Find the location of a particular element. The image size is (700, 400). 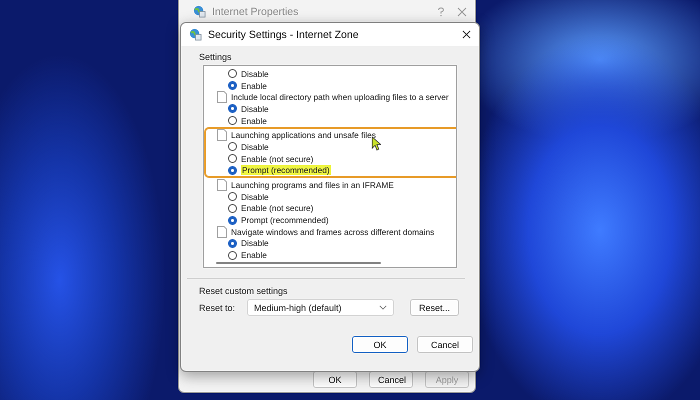

cursor-icon is located at coordinates (376, 143).